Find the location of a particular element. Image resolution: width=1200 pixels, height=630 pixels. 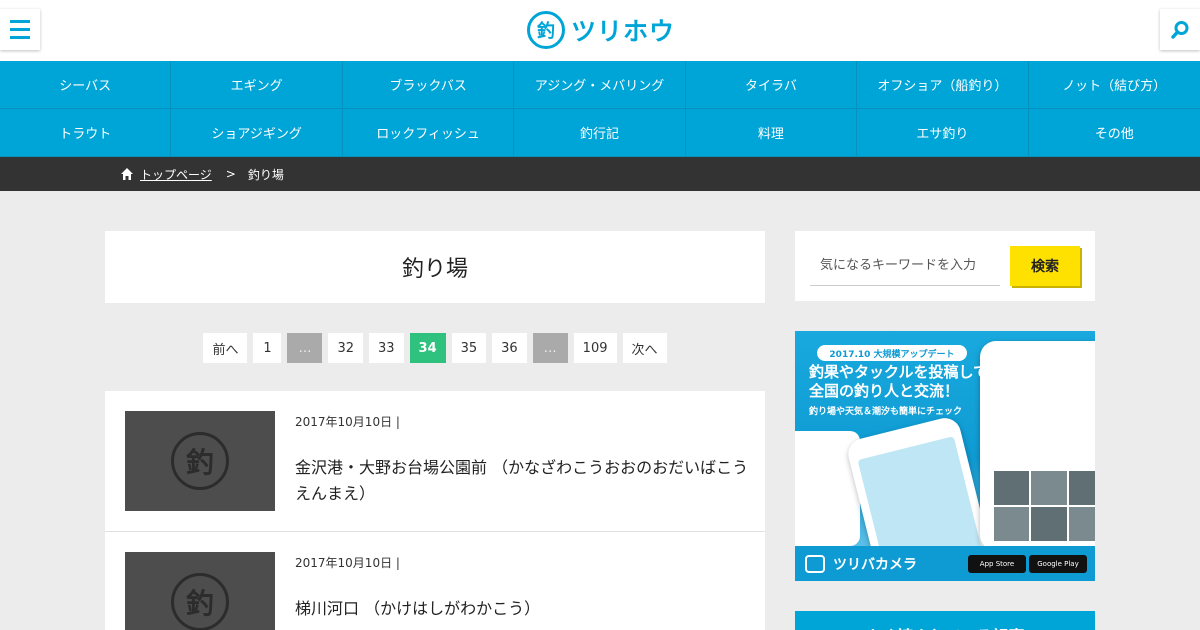

banner-app-name: ツリバカメラ is located at coordinates (875, 564).